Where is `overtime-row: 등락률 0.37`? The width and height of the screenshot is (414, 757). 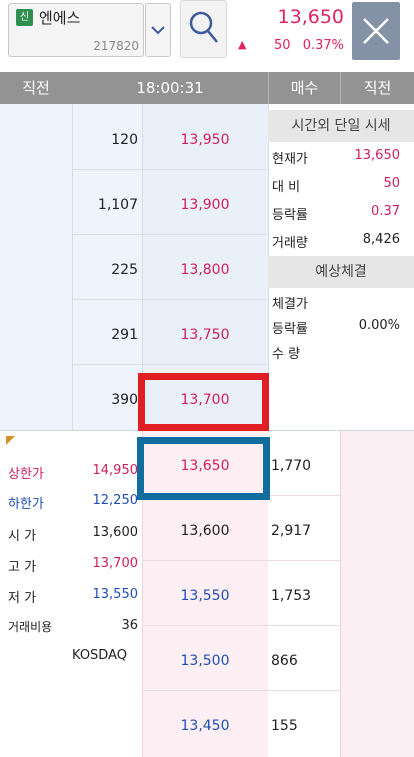
overtime-row: 등락률 0.37 is located at coordinates (336, 215).